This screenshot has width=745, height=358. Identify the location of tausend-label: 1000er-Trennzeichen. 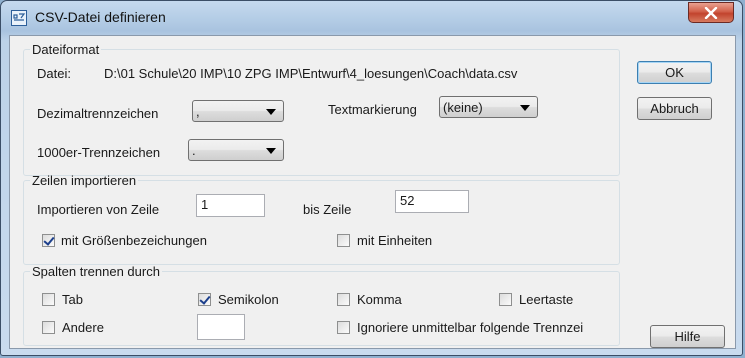
(99, 152).